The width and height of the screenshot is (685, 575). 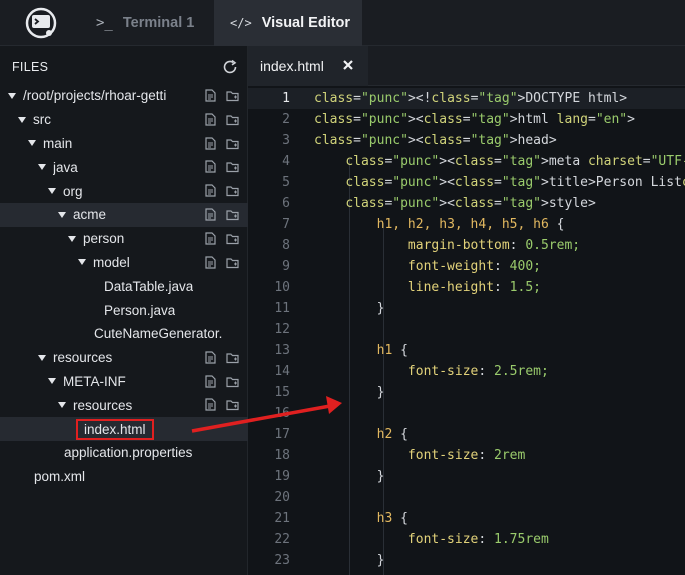 I want to click on code-line: 18 font-size: 2rem, so click(x=466, y=455).